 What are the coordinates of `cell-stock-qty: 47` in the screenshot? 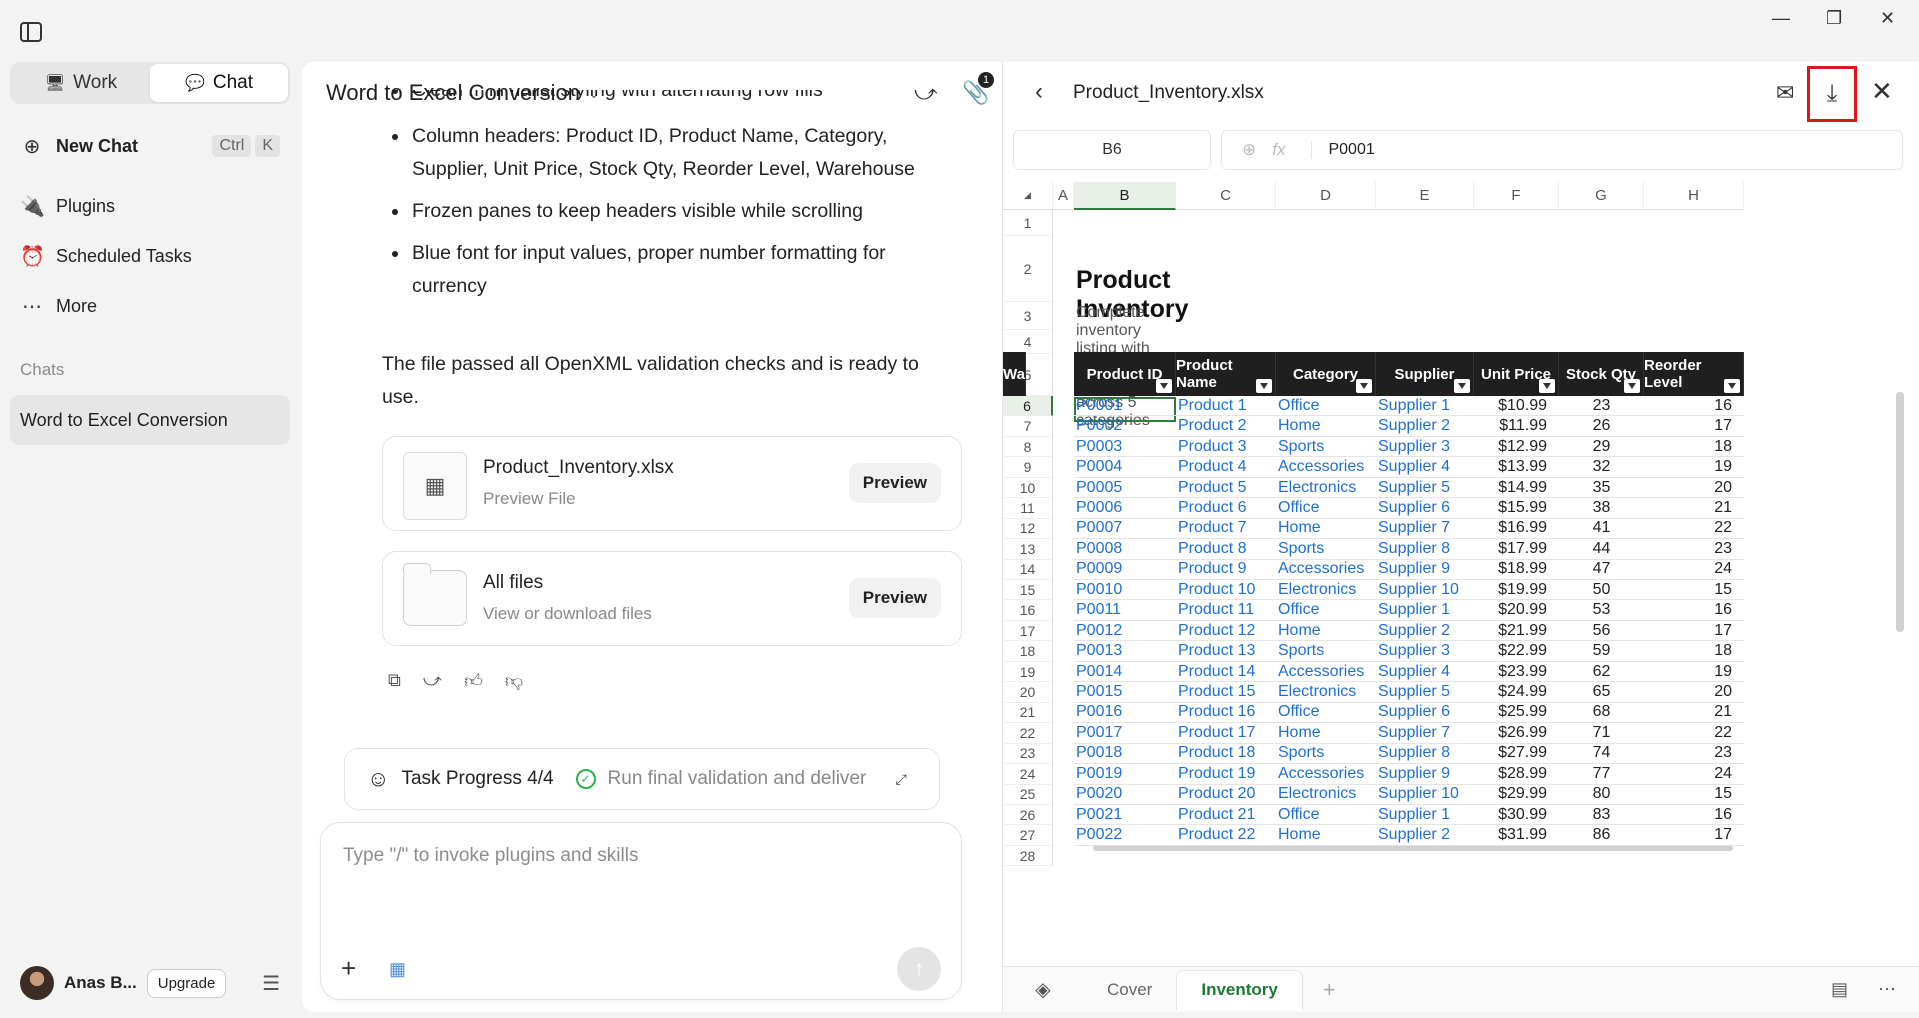 It's located at (1601, 570).